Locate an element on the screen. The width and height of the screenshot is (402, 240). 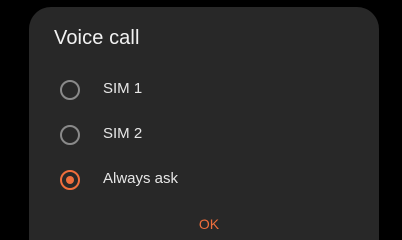
radio-checked-icon is located at coordinates (70, 180).